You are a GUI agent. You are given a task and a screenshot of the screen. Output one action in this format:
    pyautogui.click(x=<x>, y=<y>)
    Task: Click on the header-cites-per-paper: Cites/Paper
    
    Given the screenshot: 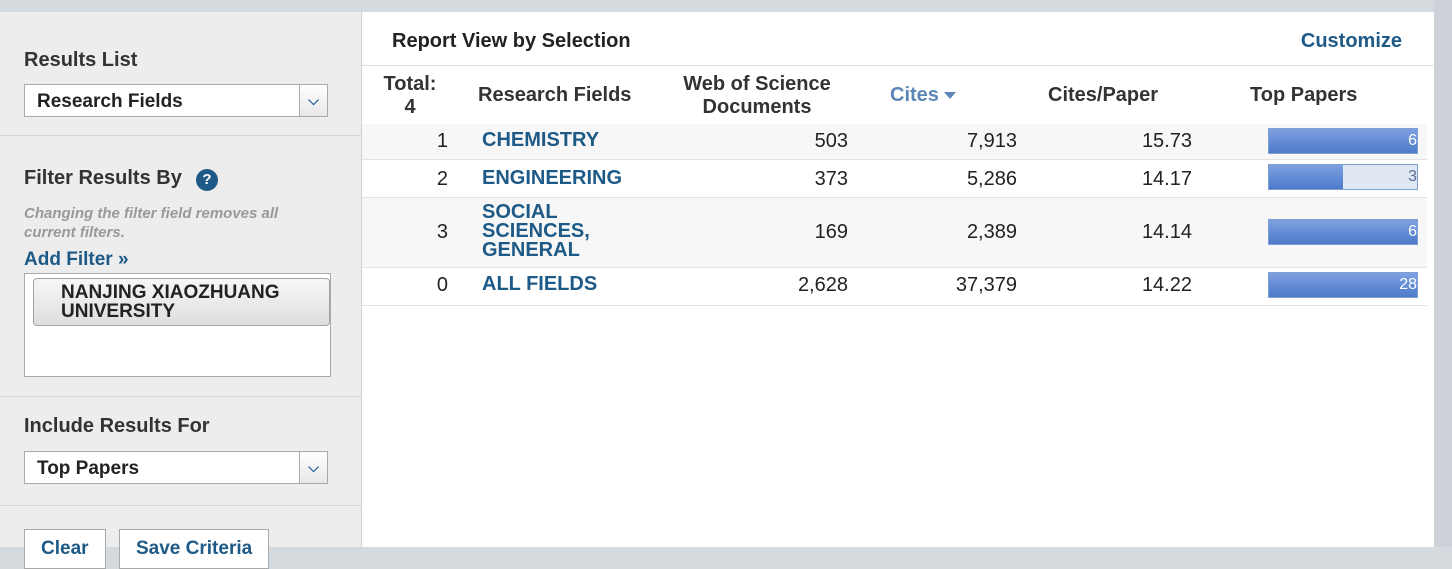 What is the action you would take?
    pyautogui.click(x=1103, y=95)
    